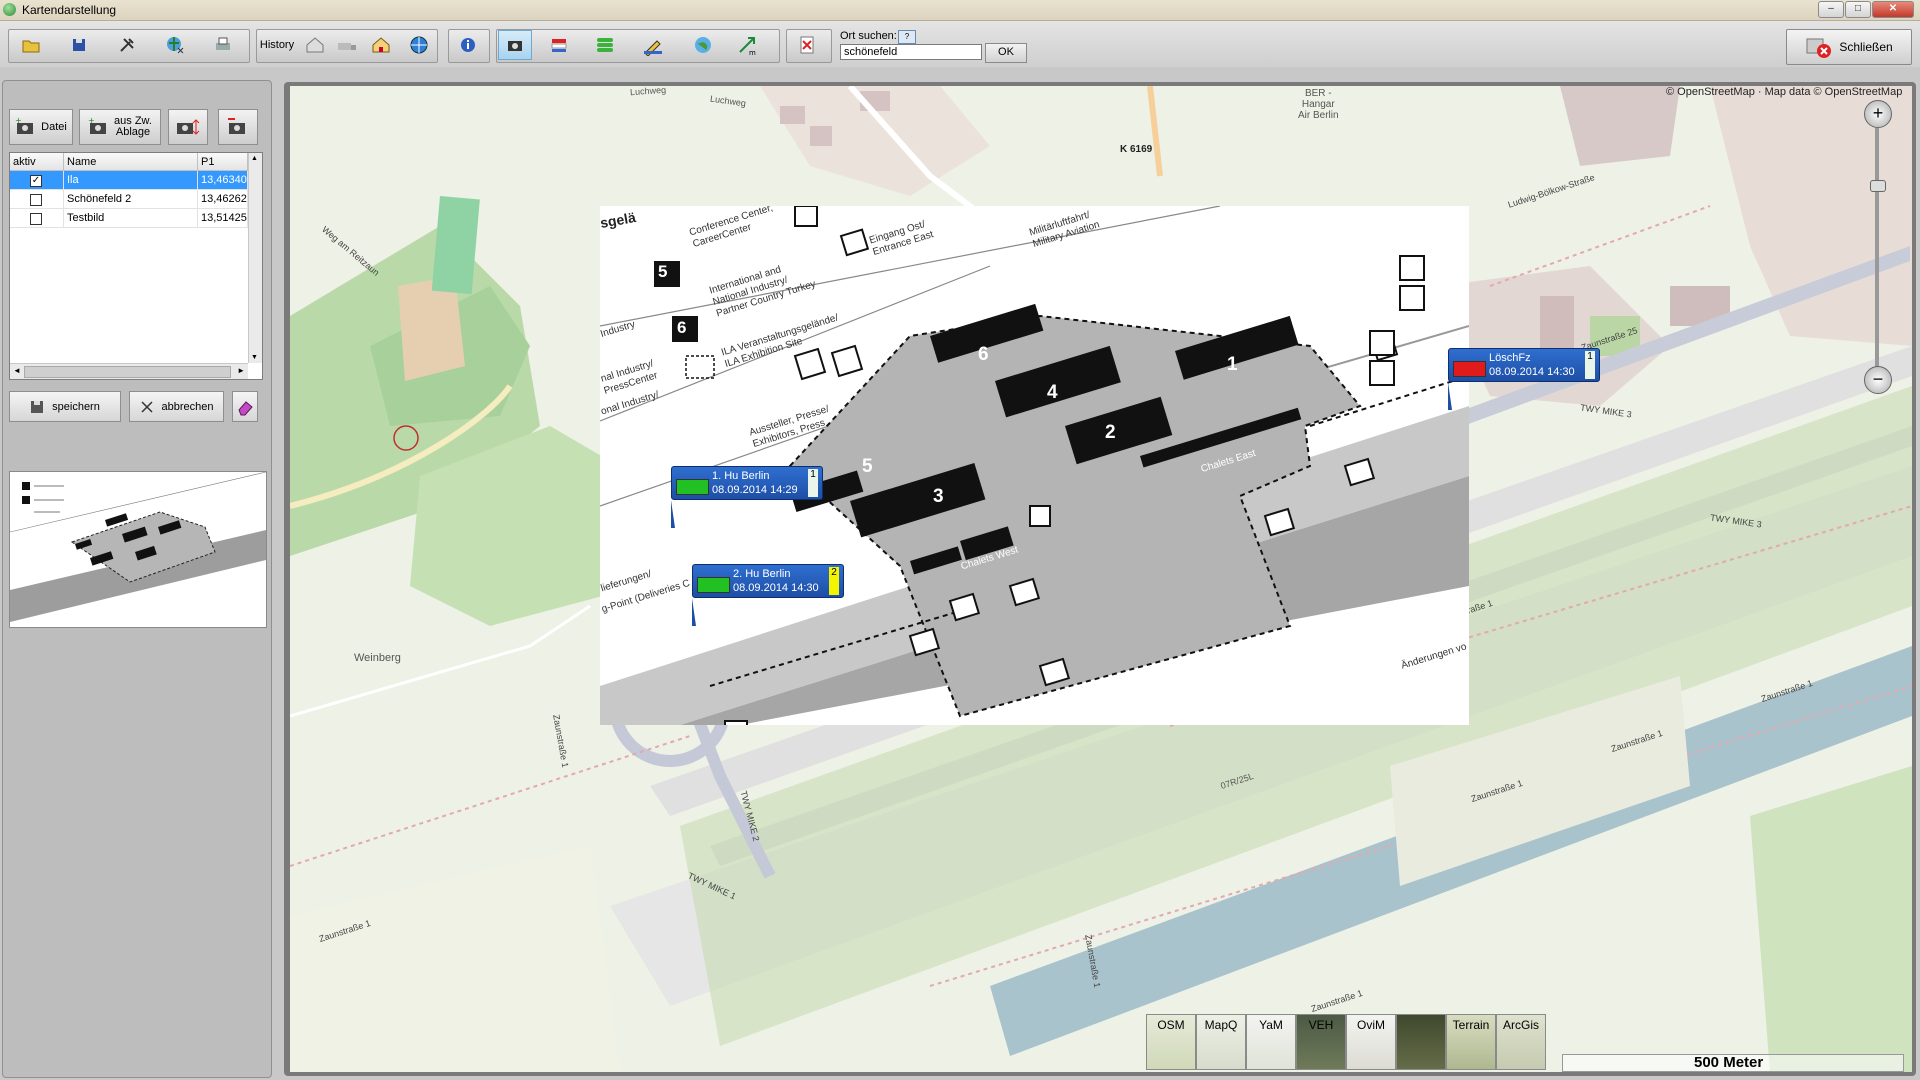  I want to click on info-button, so click(468, 45).